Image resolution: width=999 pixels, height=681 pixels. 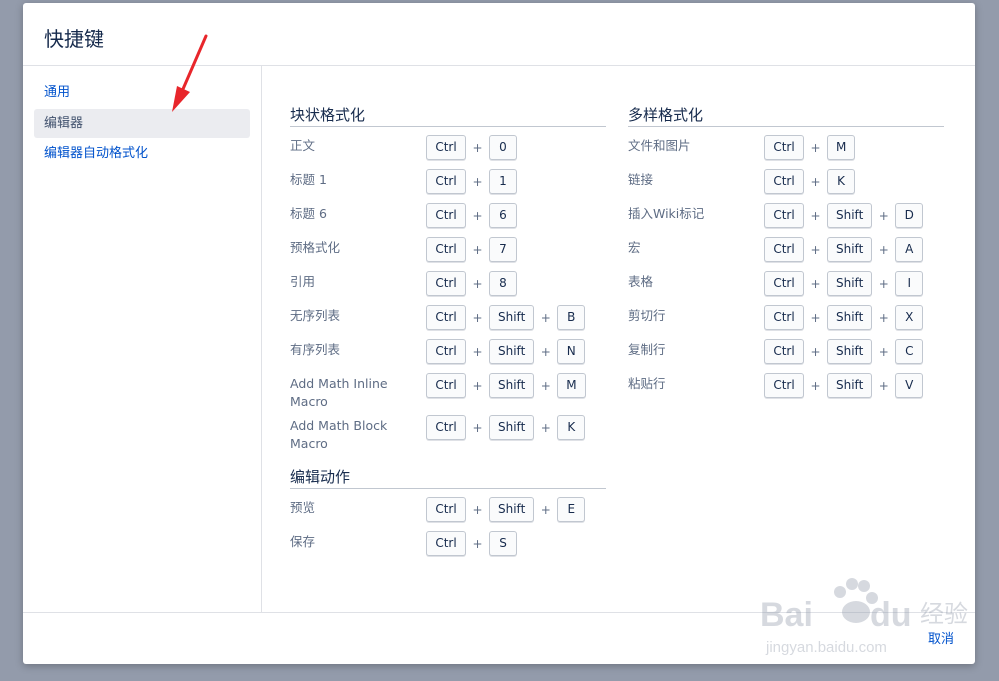 What do you see at coordinates (315, 315) in the screenshot?
I see `shortcut-label: 无序列表` at bounding box center [315, 315].